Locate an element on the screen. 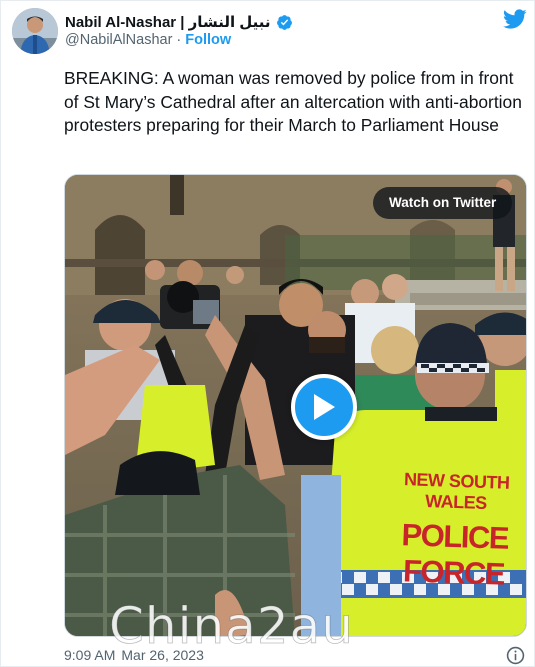 The width and height of the screenshot is (535, 667). avatar-image is located at coordinates (35, 31).